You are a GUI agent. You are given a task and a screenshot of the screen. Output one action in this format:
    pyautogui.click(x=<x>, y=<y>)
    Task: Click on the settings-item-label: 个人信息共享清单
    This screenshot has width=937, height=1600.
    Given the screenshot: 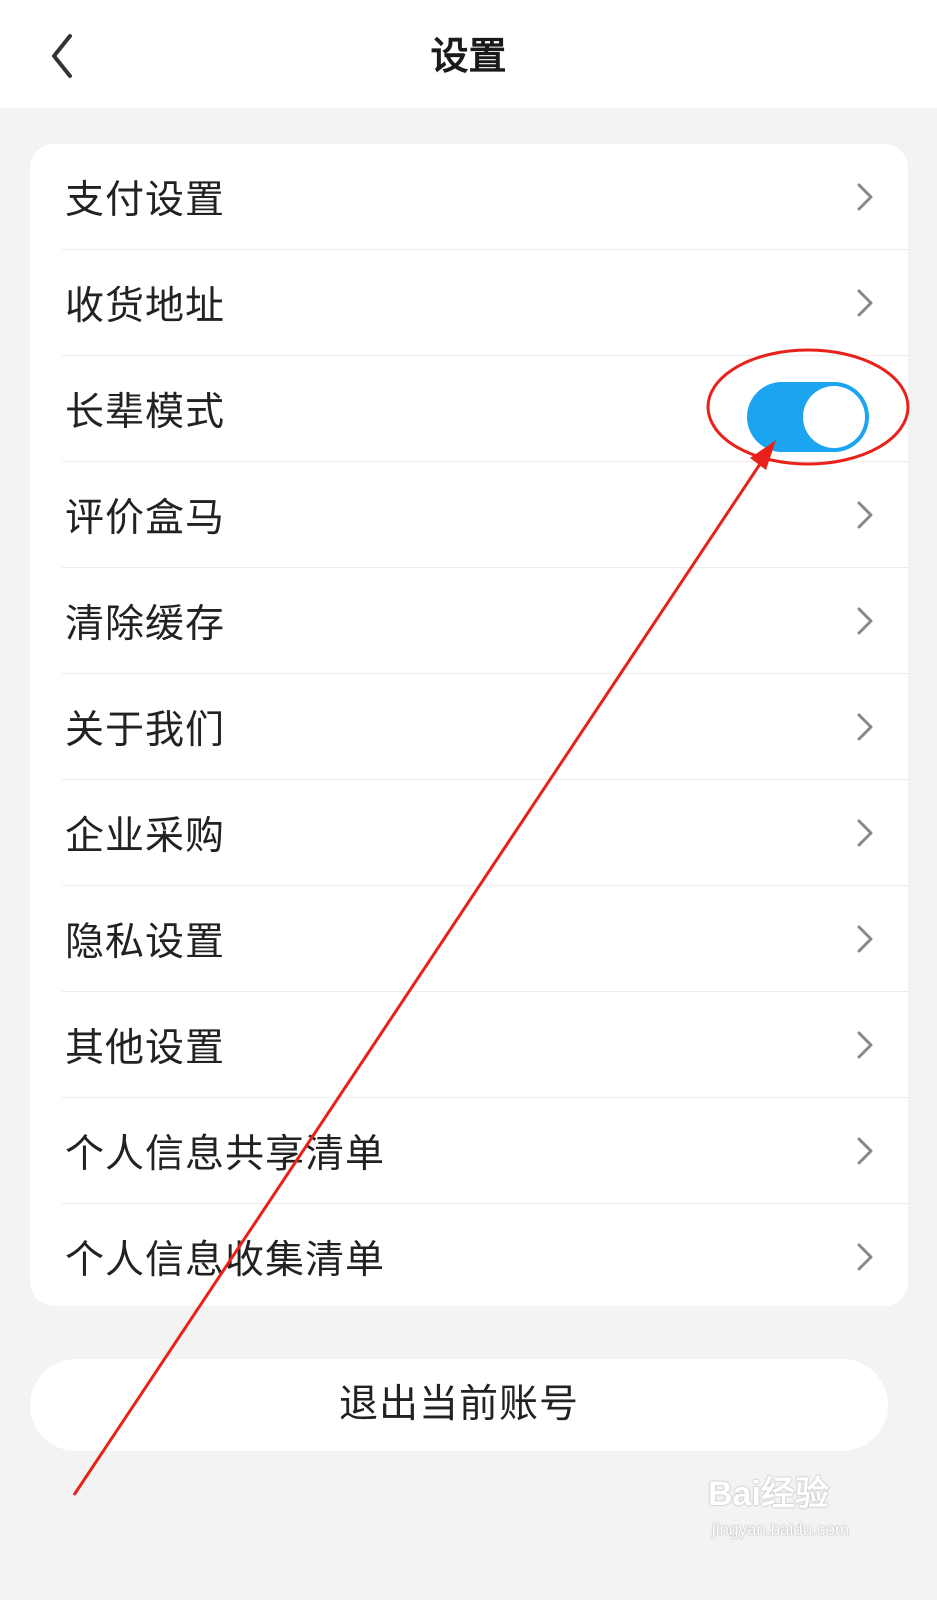 What is the action you would take?
    pyautogui.click(x=225, y=1154)
    